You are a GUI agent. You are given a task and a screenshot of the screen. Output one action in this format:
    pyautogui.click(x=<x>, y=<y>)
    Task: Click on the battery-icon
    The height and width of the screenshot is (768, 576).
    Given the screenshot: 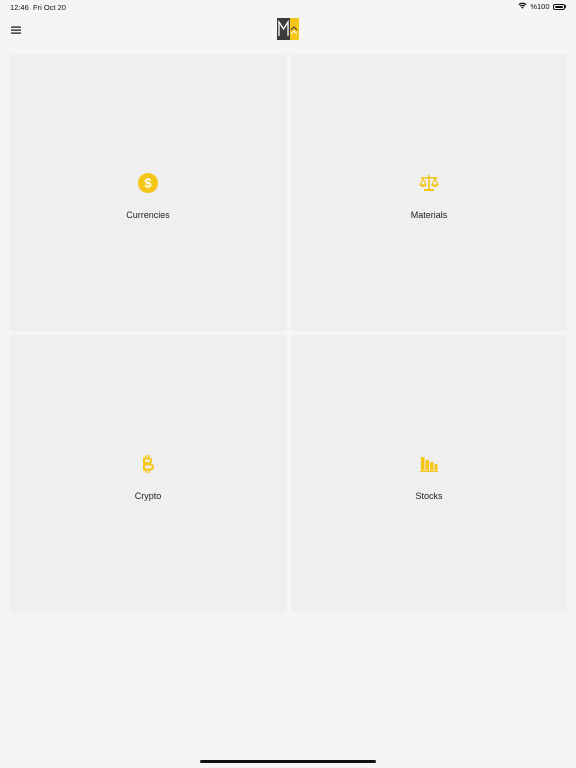 What is the action you would take?
    pyautogui.click(x=559, y=6)
    